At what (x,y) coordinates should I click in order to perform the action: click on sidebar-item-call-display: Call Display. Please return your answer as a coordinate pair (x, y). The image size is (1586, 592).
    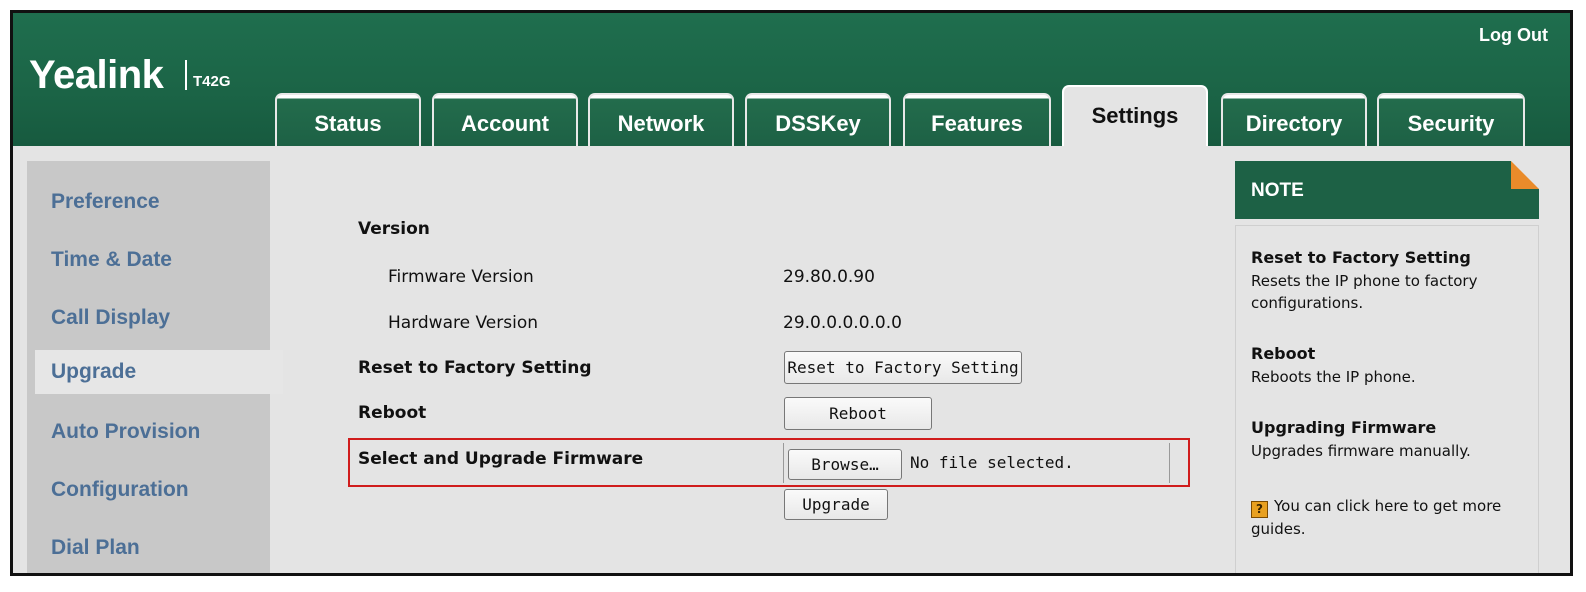
    Looking at the image, I should click on (134, 318).